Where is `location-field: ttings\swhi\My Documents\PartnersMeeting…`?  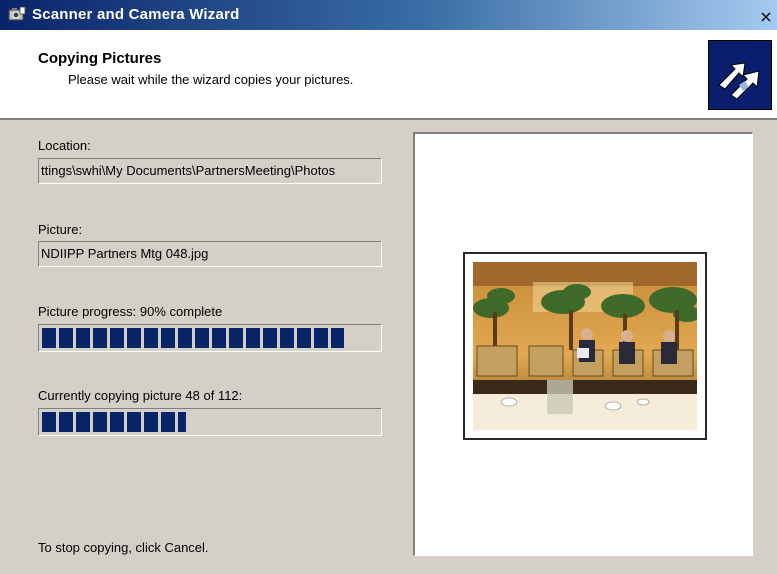 location-field: ttings\swhi\My Documents\PartnersMeeting… is located at coordinates (210, 171).